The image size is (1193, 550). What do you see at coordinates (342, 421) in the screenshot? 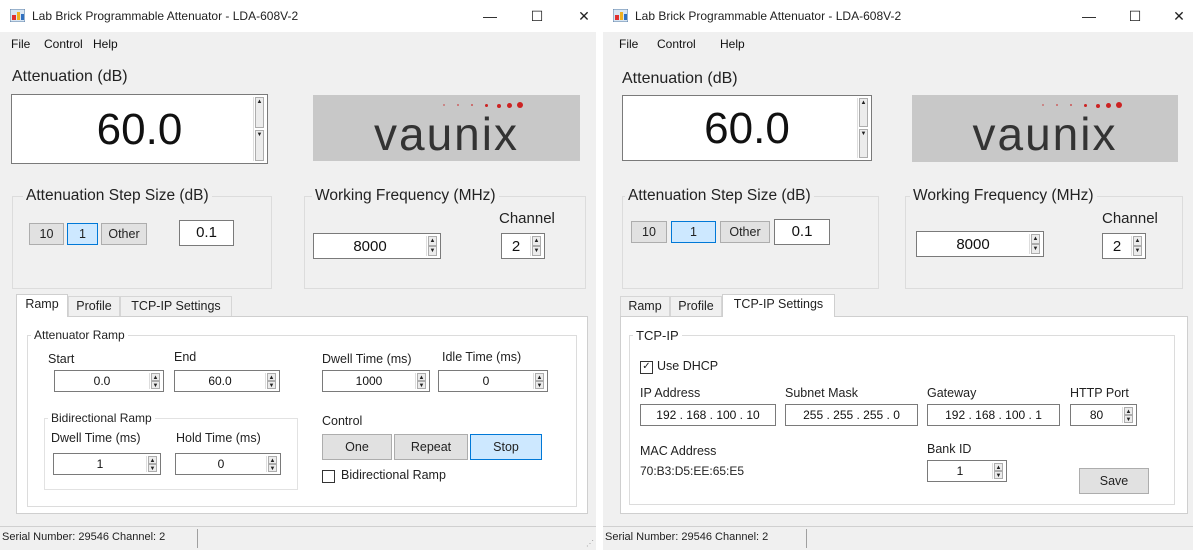
I see `control-label: Control` at bounding box center [342, 421].